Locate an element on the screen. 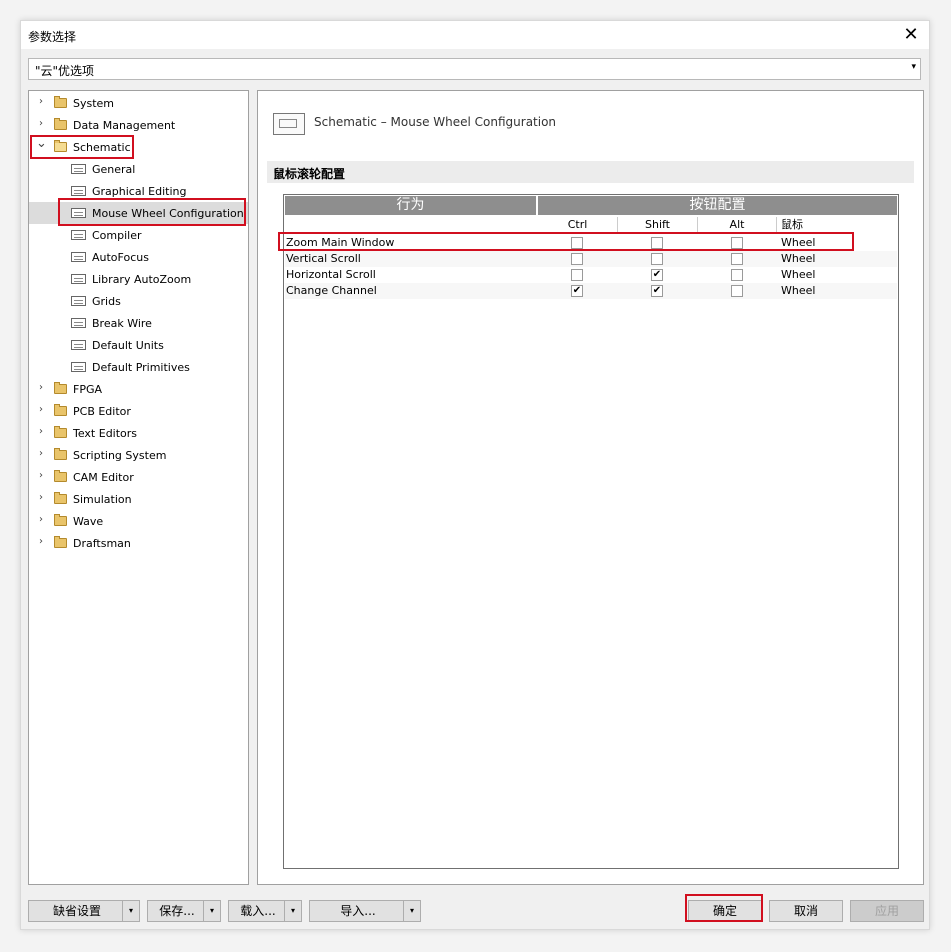  cancel-button: 取消 is located at coordinates (806, 911).